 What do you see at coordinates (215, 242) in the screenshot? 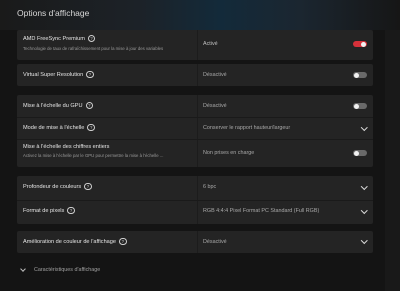
I see `setting-value-color-enhancement: Désactivé` at bounding box center [215, 242].